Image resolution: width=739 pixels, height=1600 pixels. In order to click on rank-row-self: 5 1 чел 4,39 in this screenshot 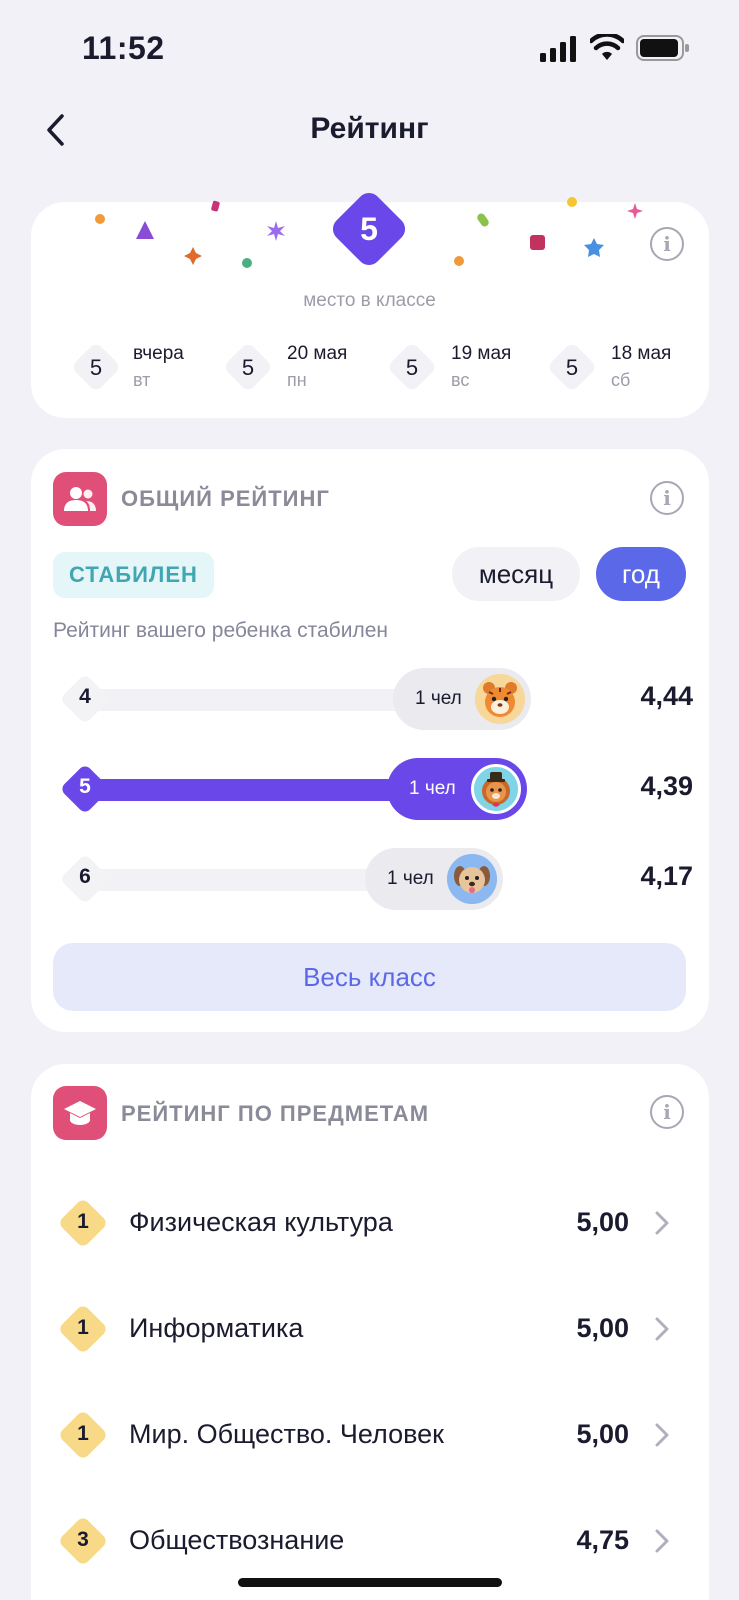, I will do `click(373, 789)`.